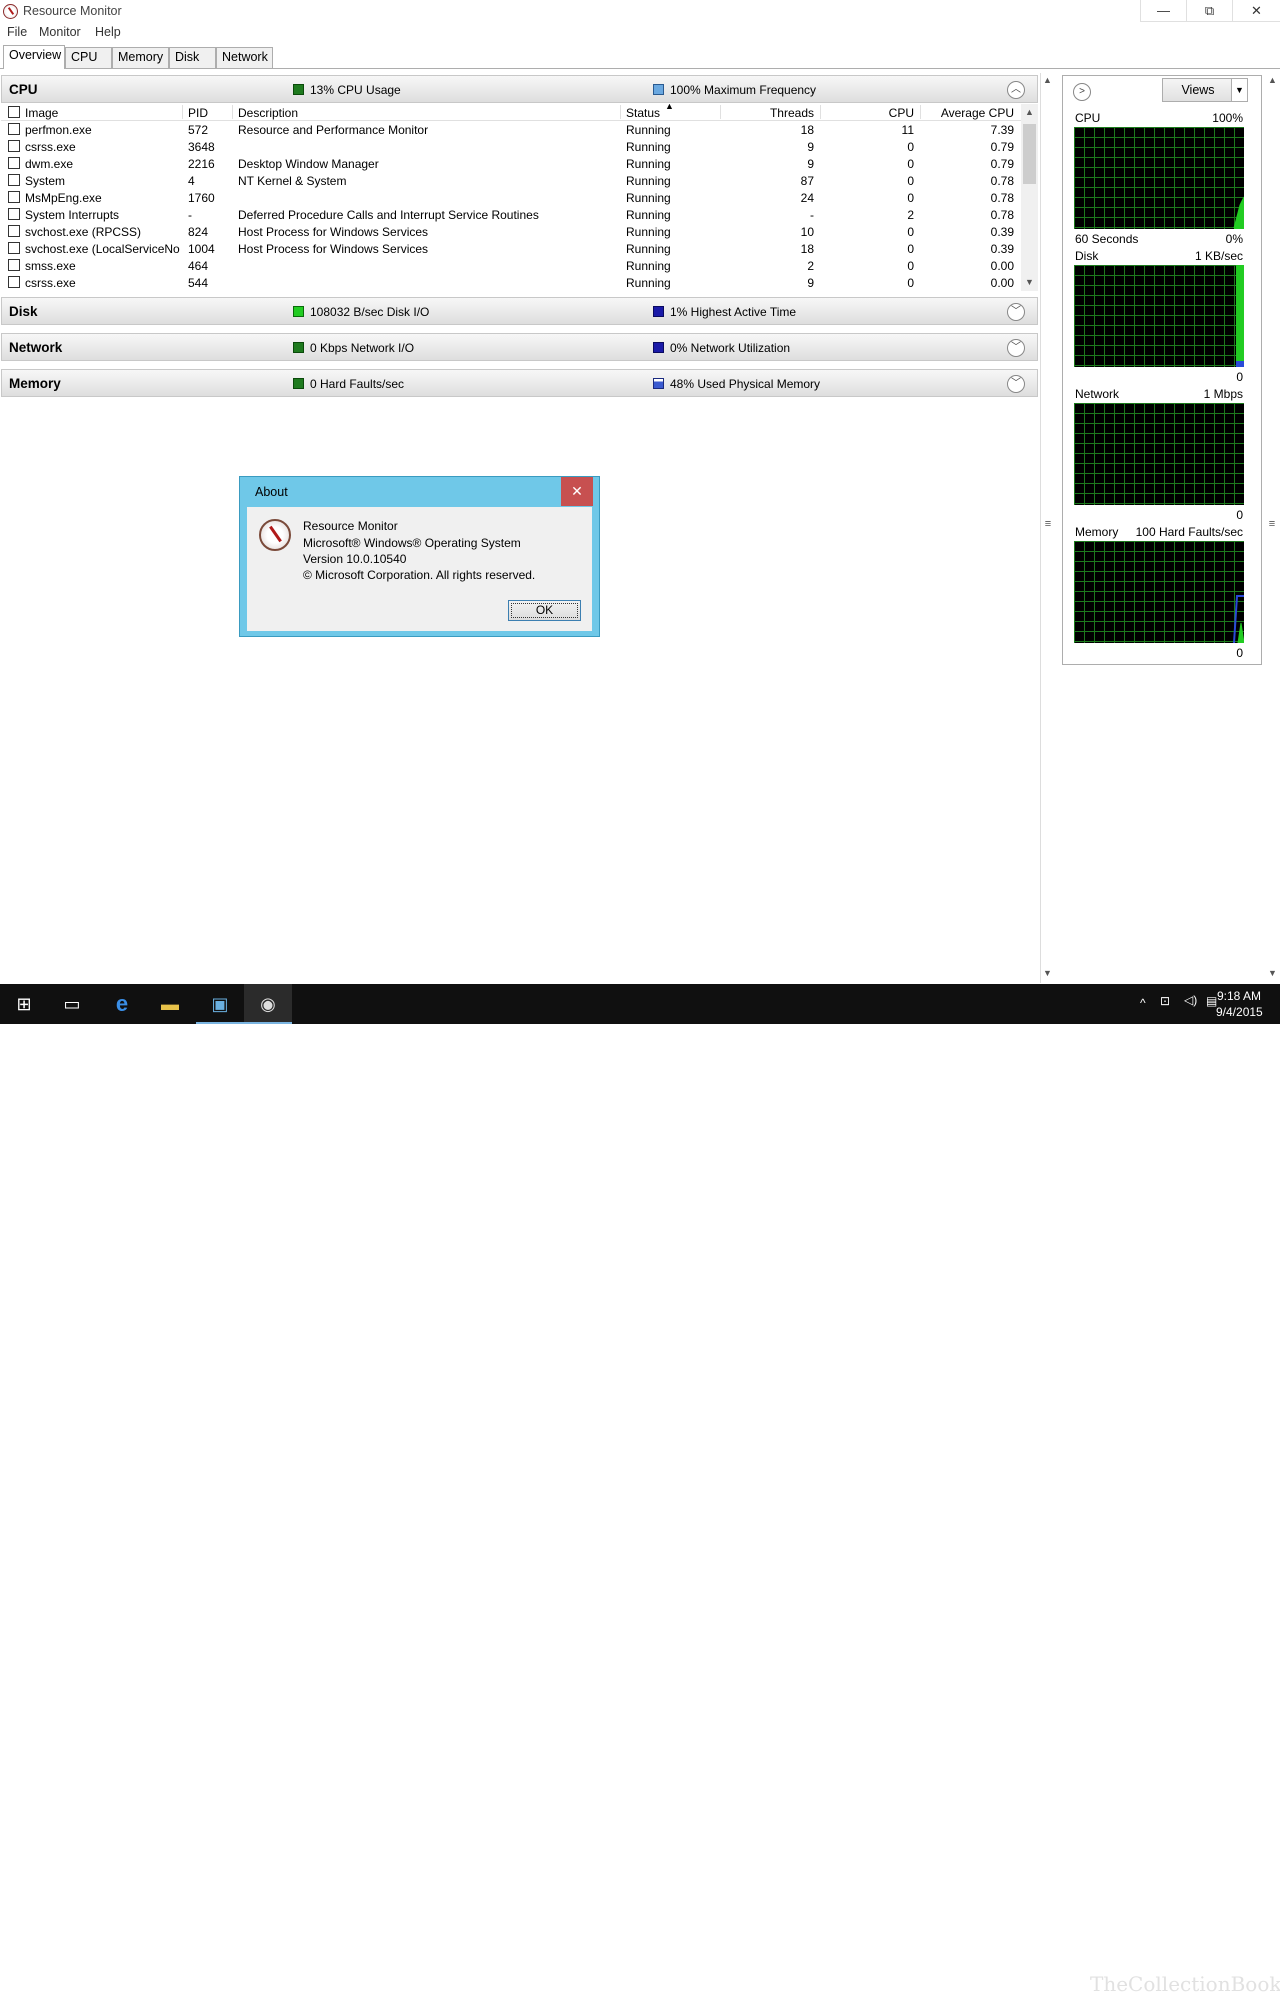 This screenshot has height=1996, width=1280. Describe the element at coordinates (1002, 164) in the screenshot. I see `cell-average-cpu: 0.79` at that location.